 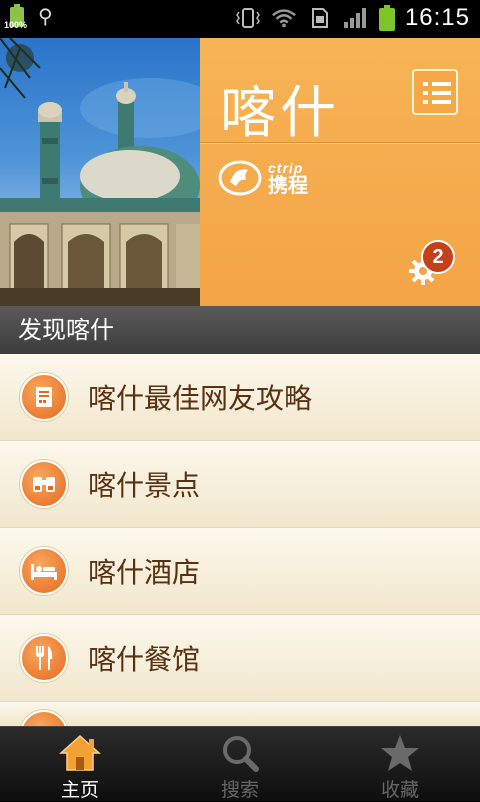 What do you see at coordinates (240, 330) in the screenshot?
I see `section-title: 发现喀什` at bounding box center [240, 330].